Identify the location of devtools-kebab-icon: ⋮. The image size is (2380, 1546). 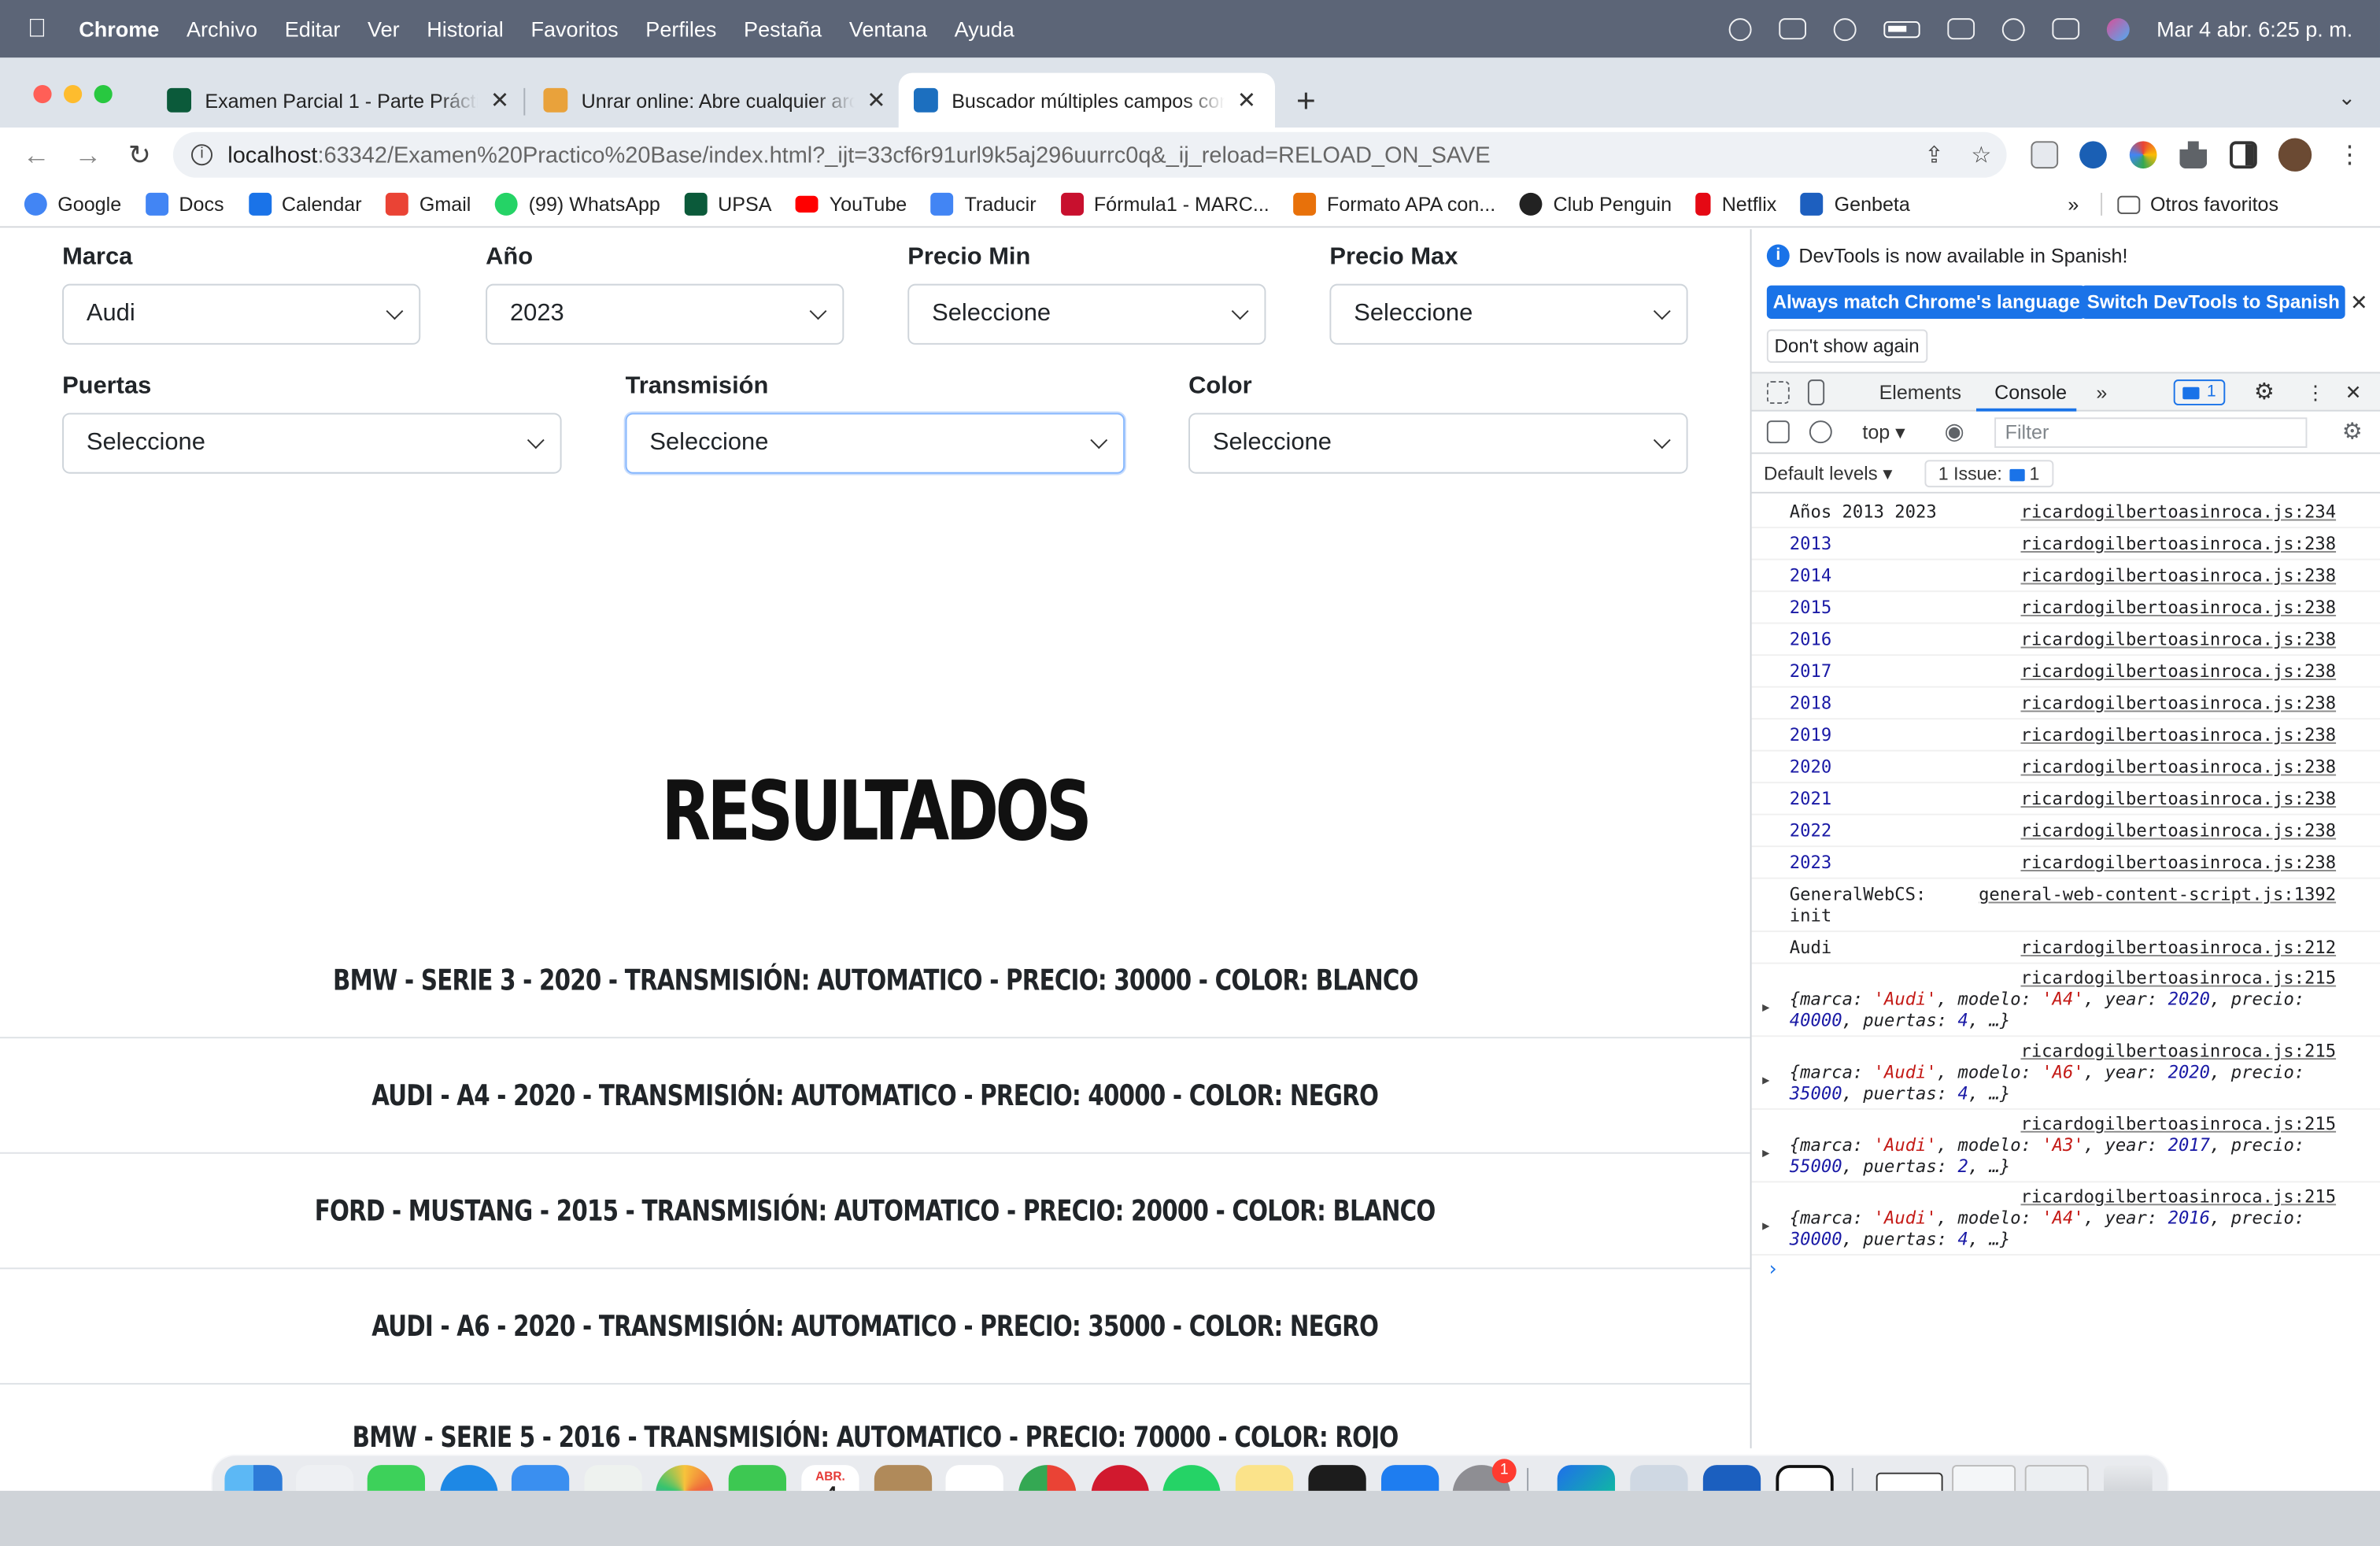
(2315, 393).